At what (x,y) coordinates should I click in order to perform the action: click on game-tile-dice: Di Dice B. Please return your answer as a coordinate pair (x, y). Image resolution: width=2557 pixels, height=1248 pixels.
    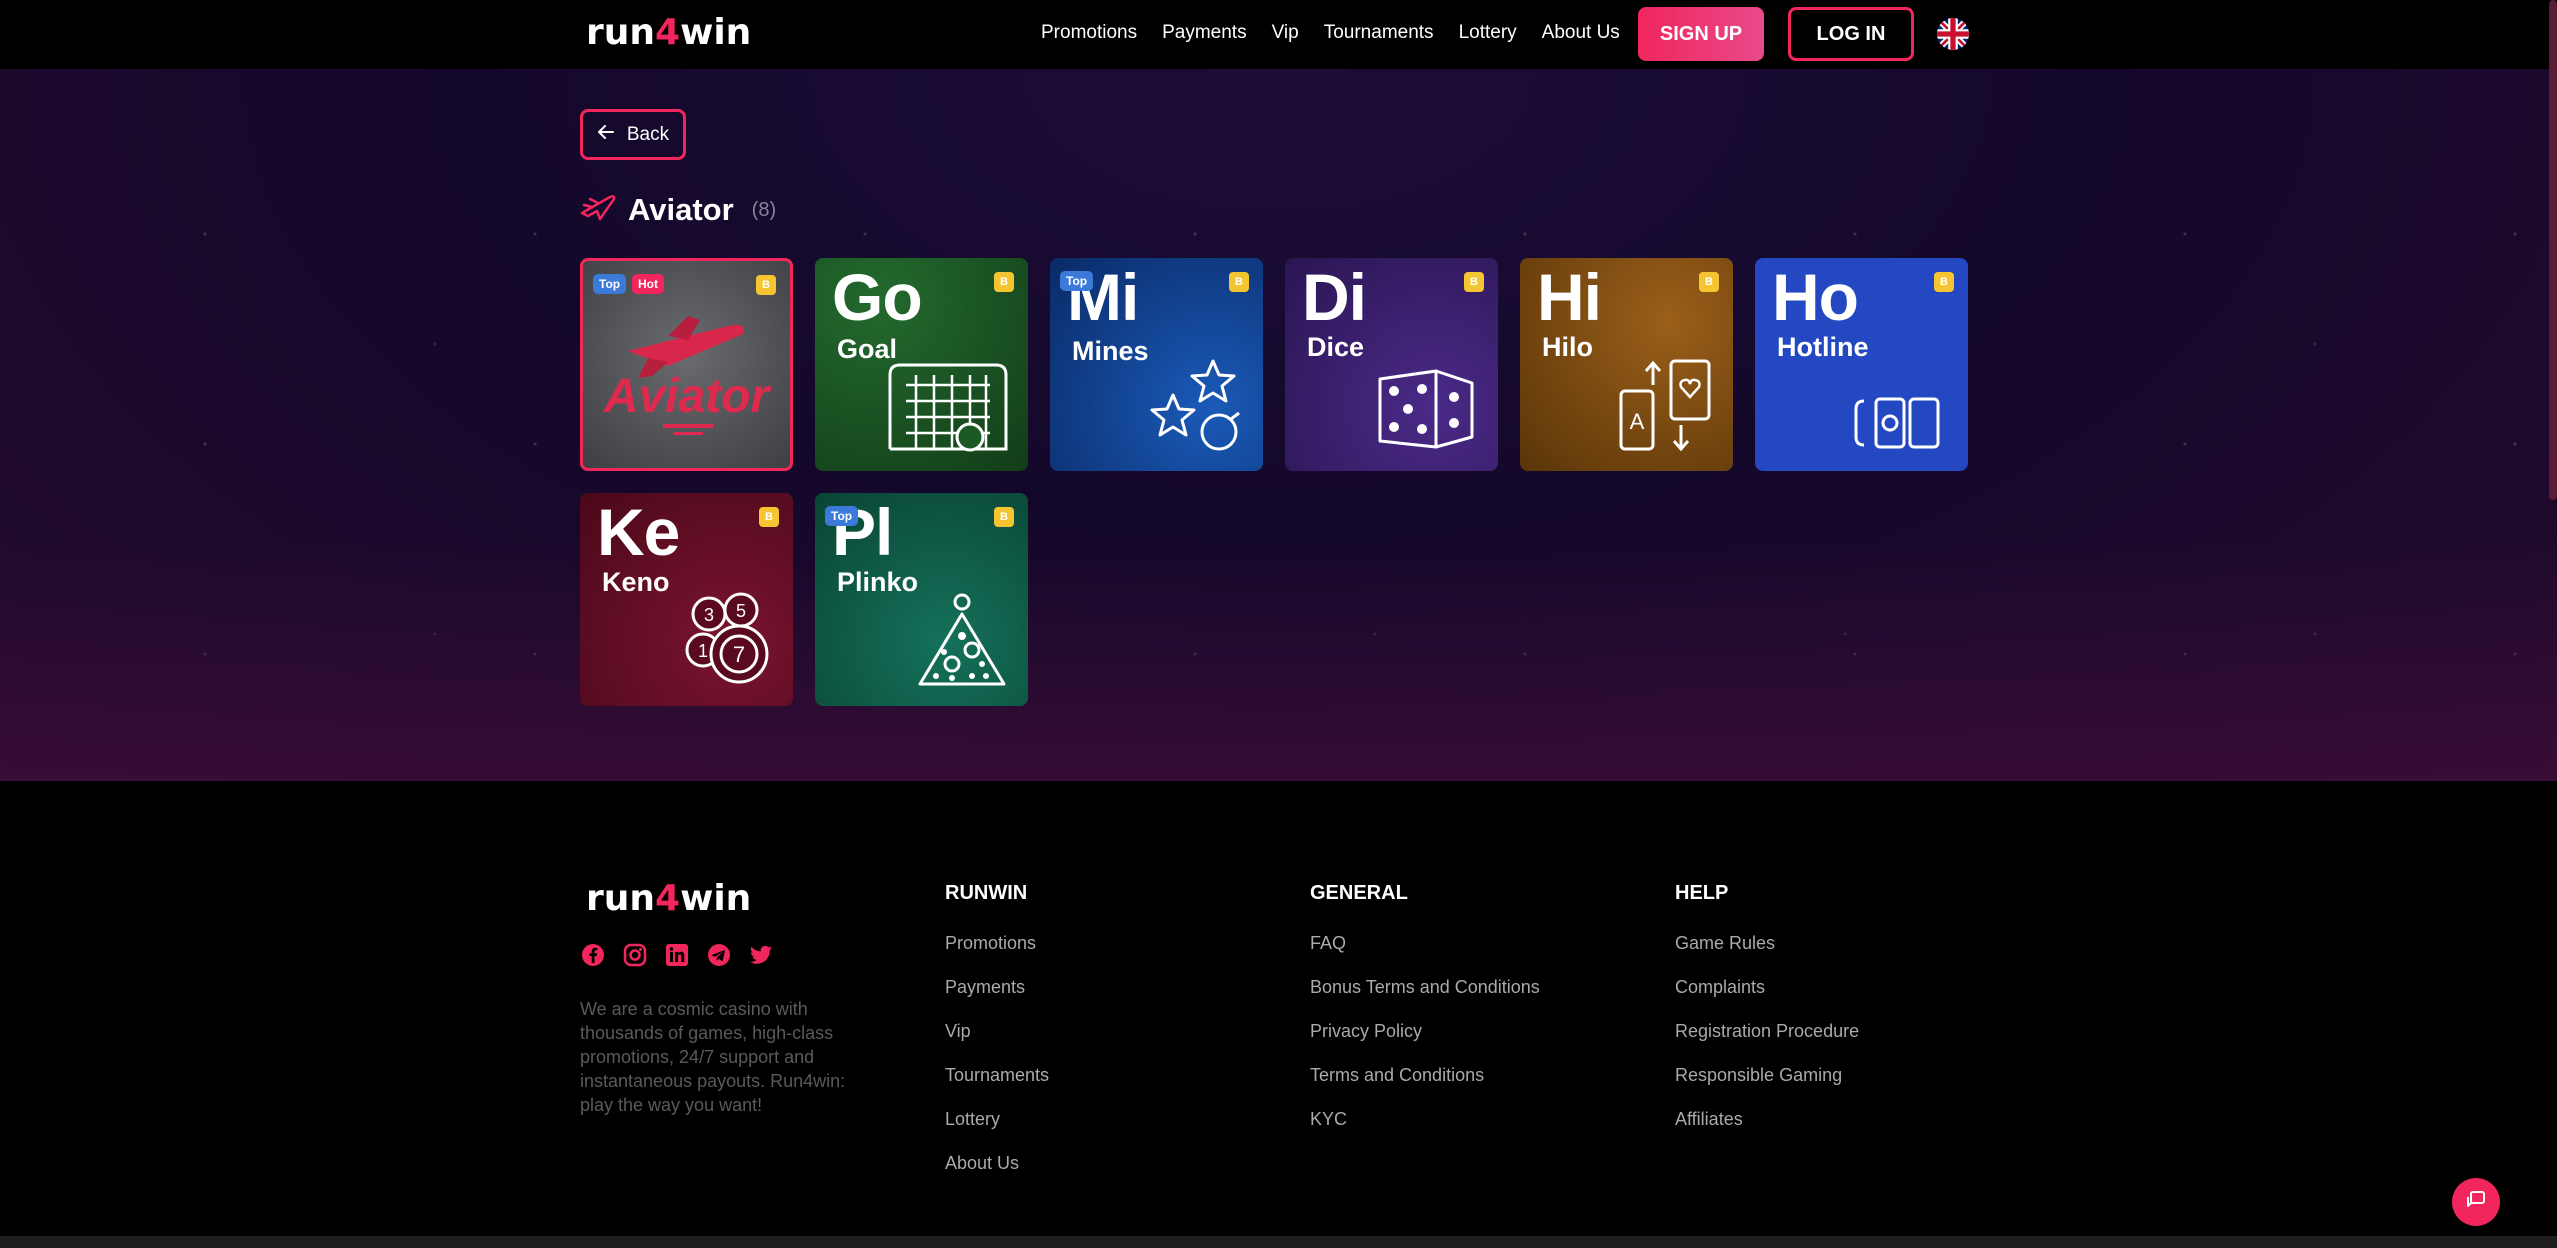
    Looking at the image, I should click on (1391, 364).